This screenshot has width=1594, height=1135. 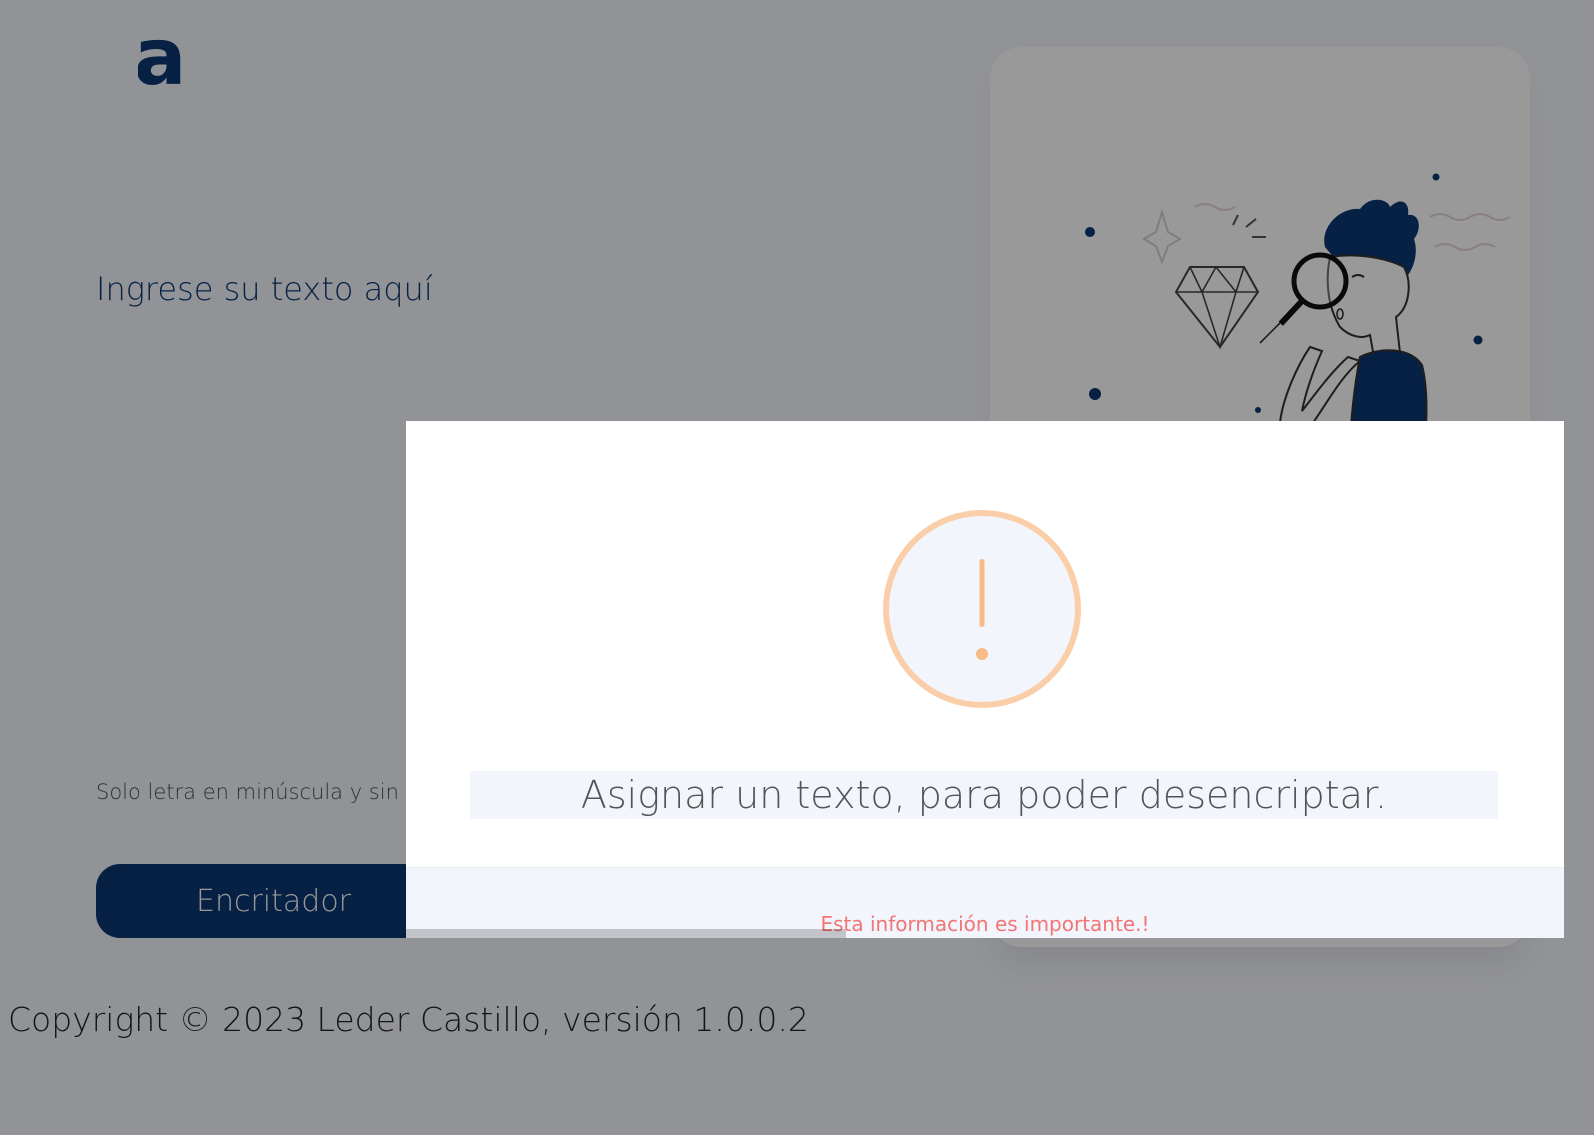 What do you see at coordinates (985, 933) in the screenshot?
I see `timer-progress-bar` at bounding box center [985, 933].